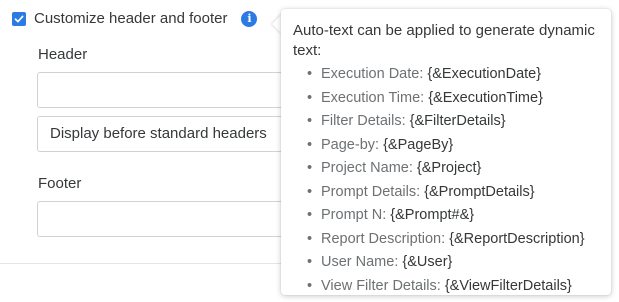  I want to click on list-item: • User Name: {&User}, so click(380, 262).